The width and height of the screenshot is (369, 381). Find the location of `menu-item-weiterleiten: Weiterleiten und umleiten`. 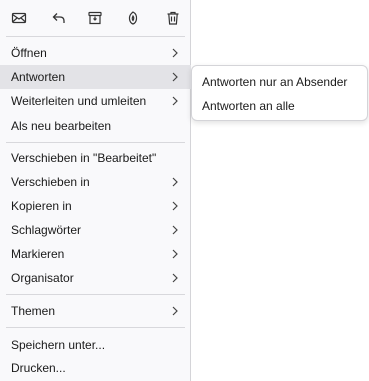

menu-item-weiterleiten: Weiterleiten und umleiten is located at coordinates (95, 101).